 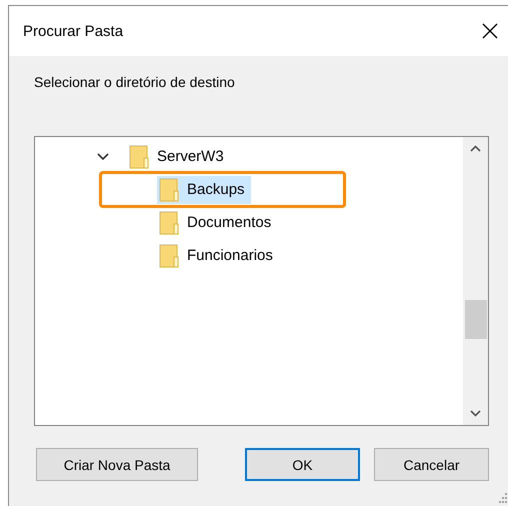 What do you see at coordinates (134, 82) in the screenshot?
I see `prompt-text: Selecionar o diretório de destino` at bounding box center [134, 82].